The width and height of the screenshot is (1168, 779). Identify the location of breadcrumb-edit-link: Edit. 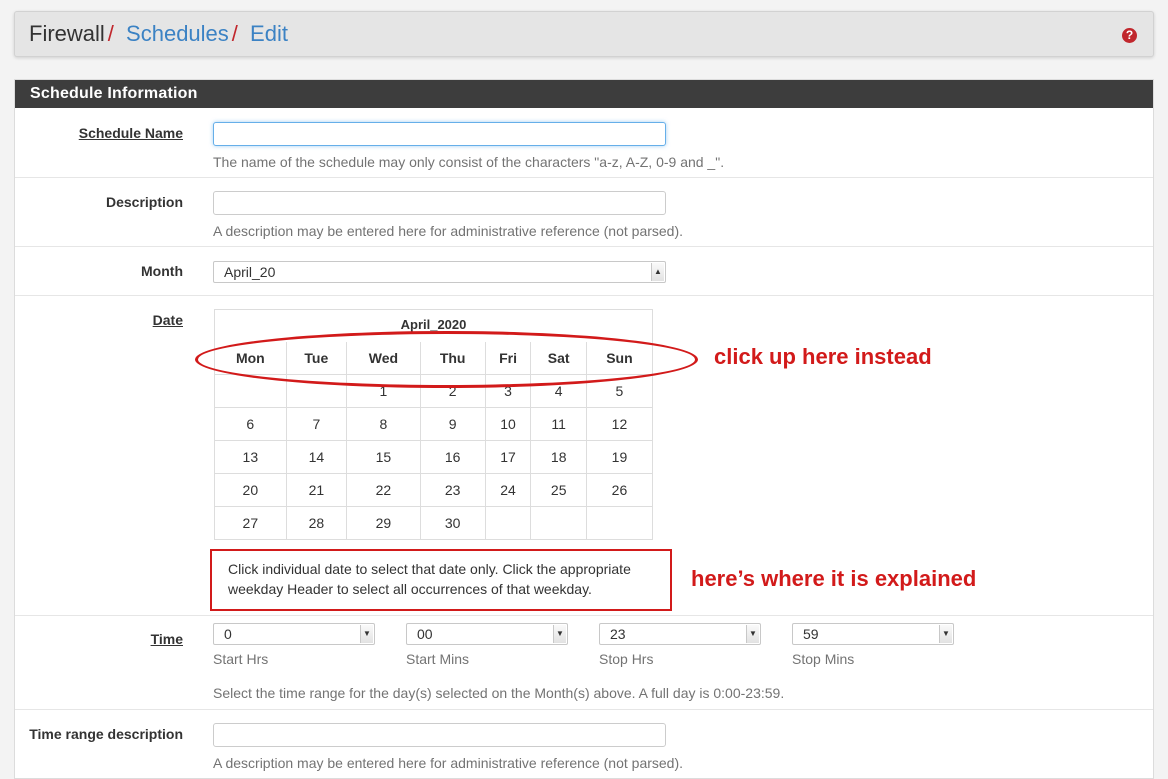
(269, 33).